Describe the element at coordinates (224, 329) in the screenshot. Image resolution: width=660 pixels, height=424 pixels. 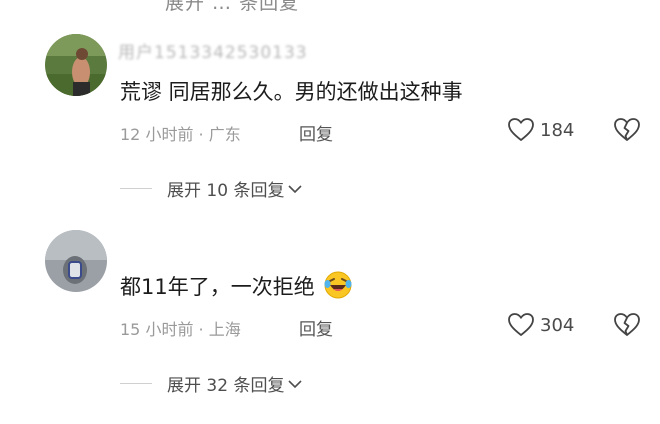
I see `comment-location: 上海` at that location.